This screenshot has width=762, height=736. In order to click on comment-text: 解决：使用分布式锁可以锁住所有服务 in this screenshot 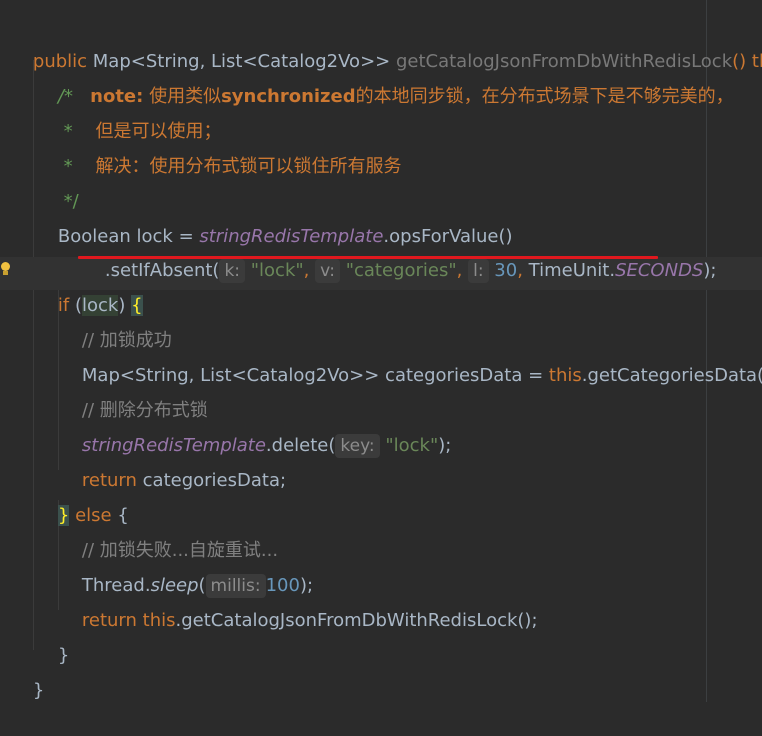, I will do `click(248, 166)`.